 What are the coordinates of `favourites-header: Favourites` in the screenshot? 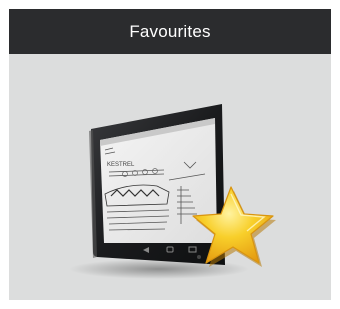 It's located at (170, 31).